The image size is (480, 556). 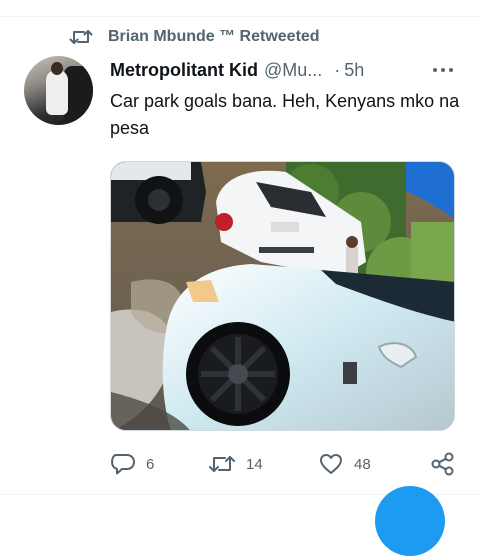 What do you see at coordinates (235, 464) in the screenshot?
I see `retweet-button: 14` at bounding box center [235, 464].